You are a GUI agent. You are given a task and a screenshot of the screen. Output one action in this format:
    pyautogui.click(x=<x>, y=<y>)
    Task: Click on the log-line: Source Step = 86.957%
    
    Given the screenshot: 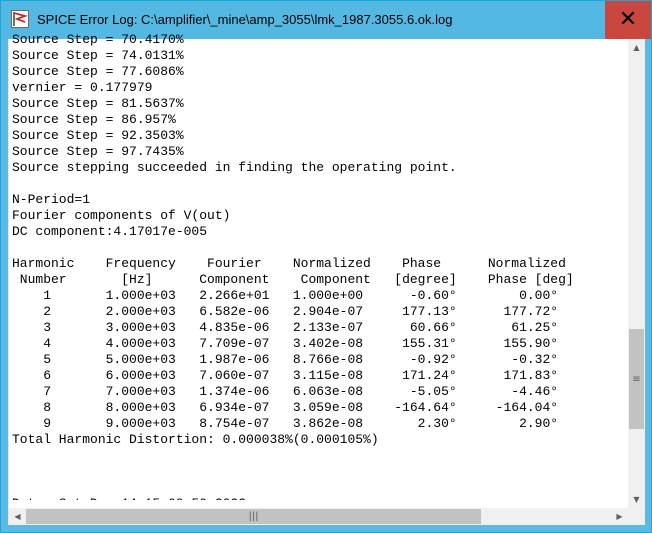 What is the action you would take?
    pyautogui.click(x=94, y=119)
    